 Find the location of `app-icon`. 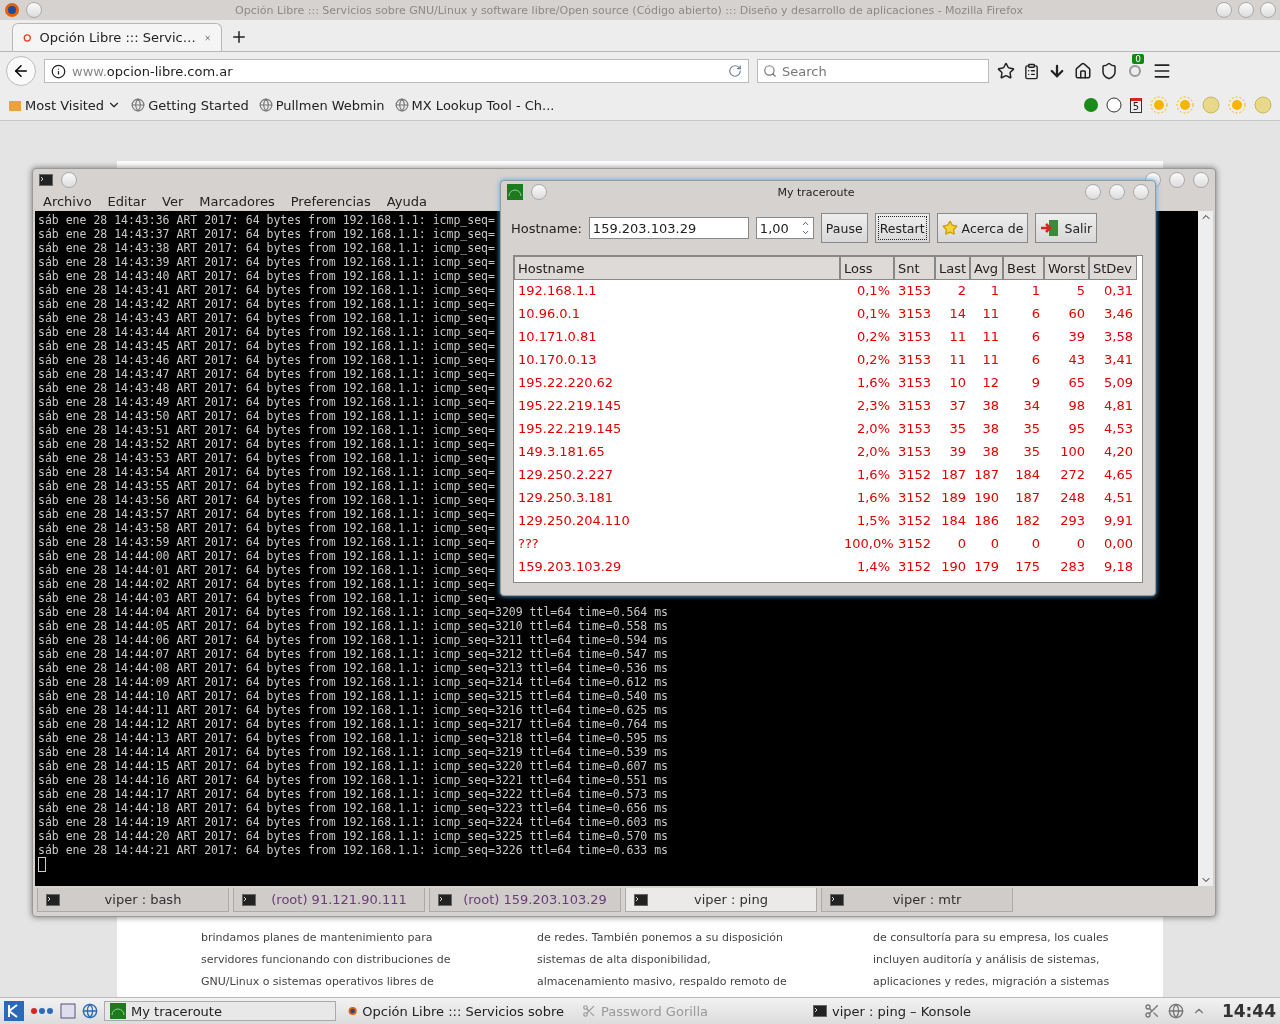

app-icon is located at coordinates (515, 192).